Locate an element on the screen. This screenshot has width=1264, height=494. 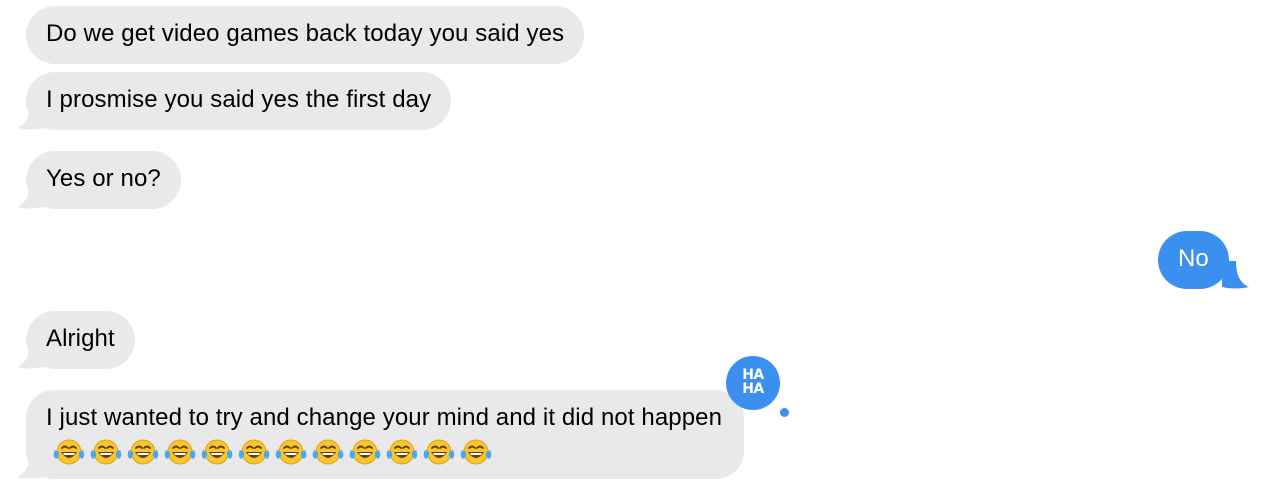
message-text: Yes or no? is located at coordinates (103, 178).